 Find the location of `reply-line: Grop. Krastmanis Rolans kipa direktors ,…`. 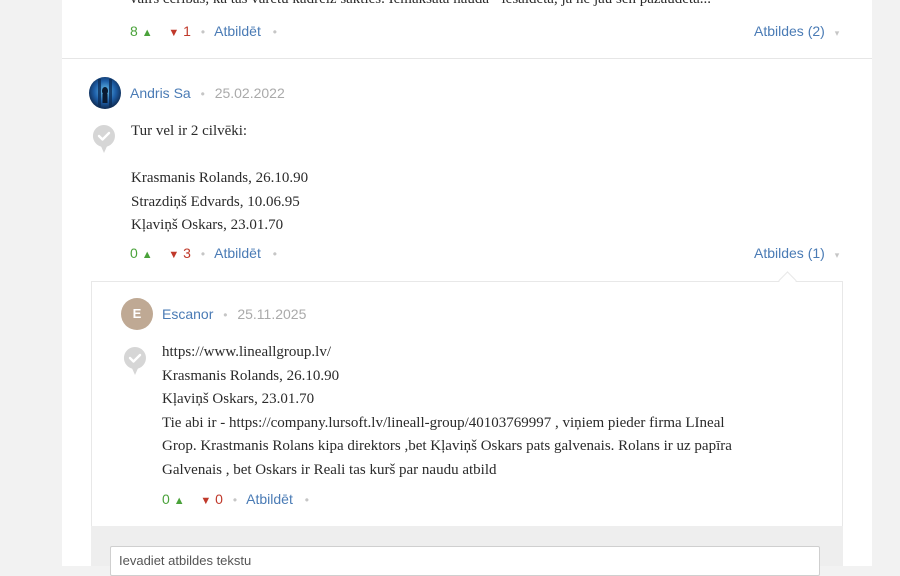

reply-line: Grop. Krastmanis Rolans kipa direktors ,… is located at coordinates (447, 446).